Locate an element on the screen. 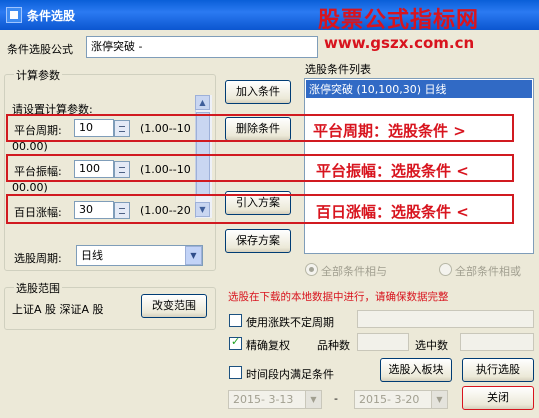 This screenshot has width=539, height=418. radio-or is located at coordinates (445, 269).